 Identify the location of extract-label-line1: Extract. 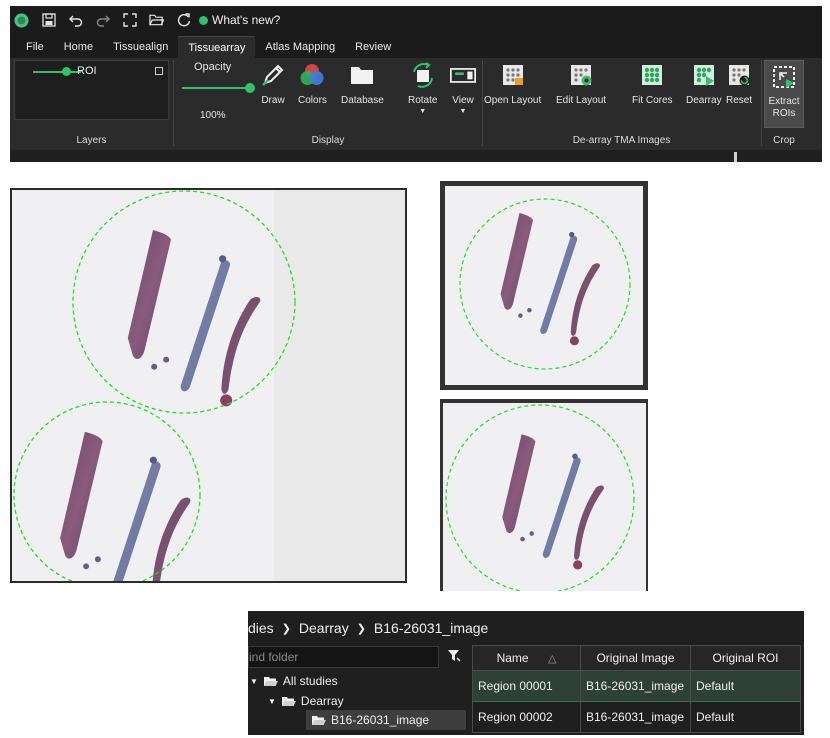
(784, 101).